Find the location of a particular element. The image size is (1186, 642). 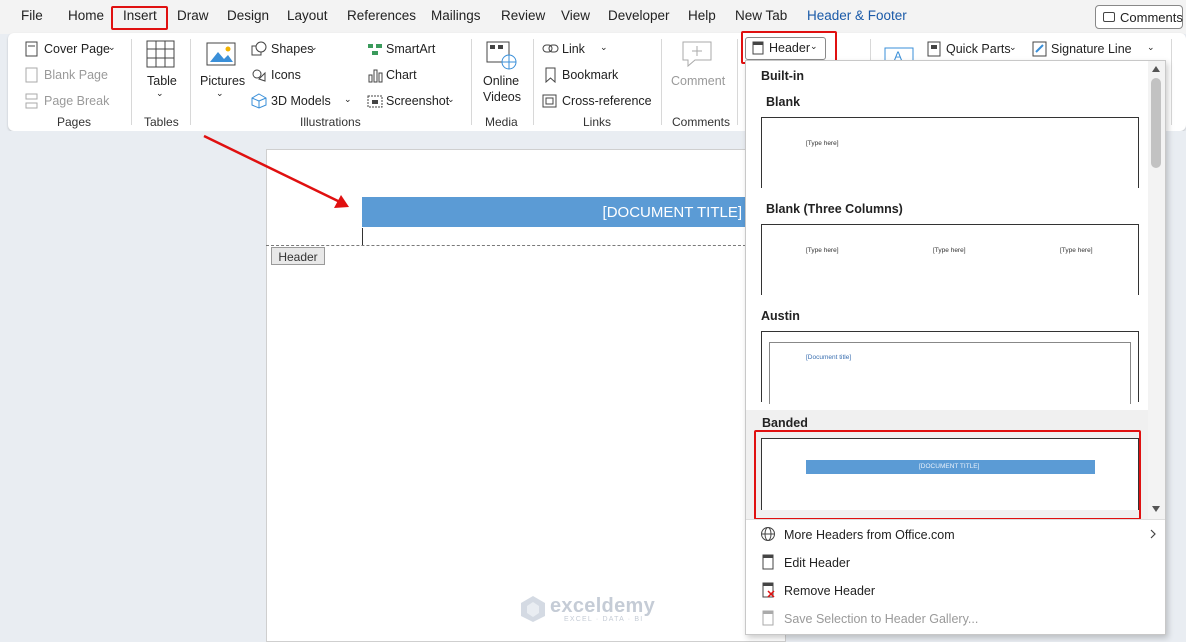

bookmark-button: Bookmark is located at coordinates (590, 75).